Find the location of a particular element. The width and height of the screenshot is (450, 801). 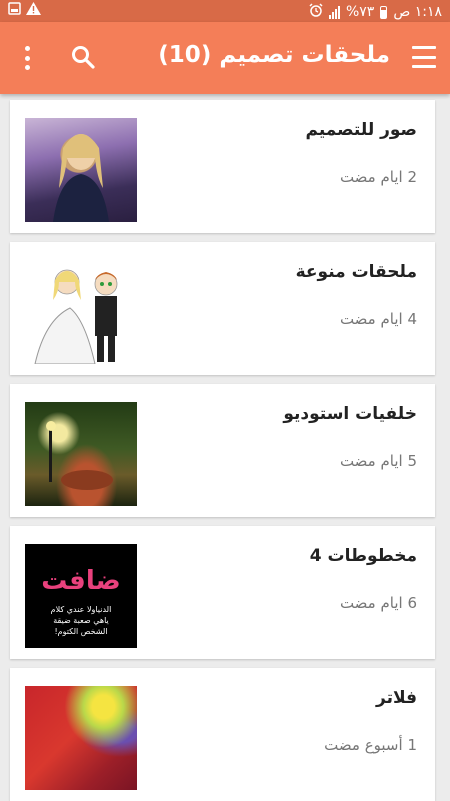

thumbnail-line: ياهي صعبة ضيقة is located at coordinates (81, 620).